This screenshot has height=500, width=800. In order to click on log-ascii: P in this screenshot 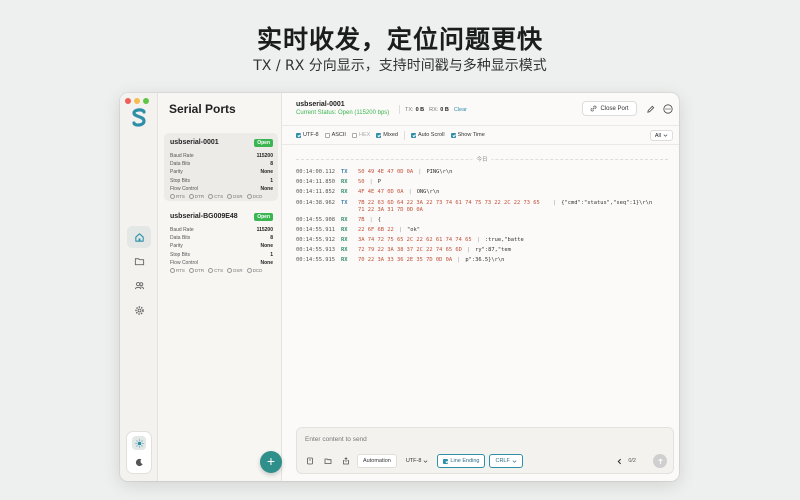, I will do `click(379, 182)`.